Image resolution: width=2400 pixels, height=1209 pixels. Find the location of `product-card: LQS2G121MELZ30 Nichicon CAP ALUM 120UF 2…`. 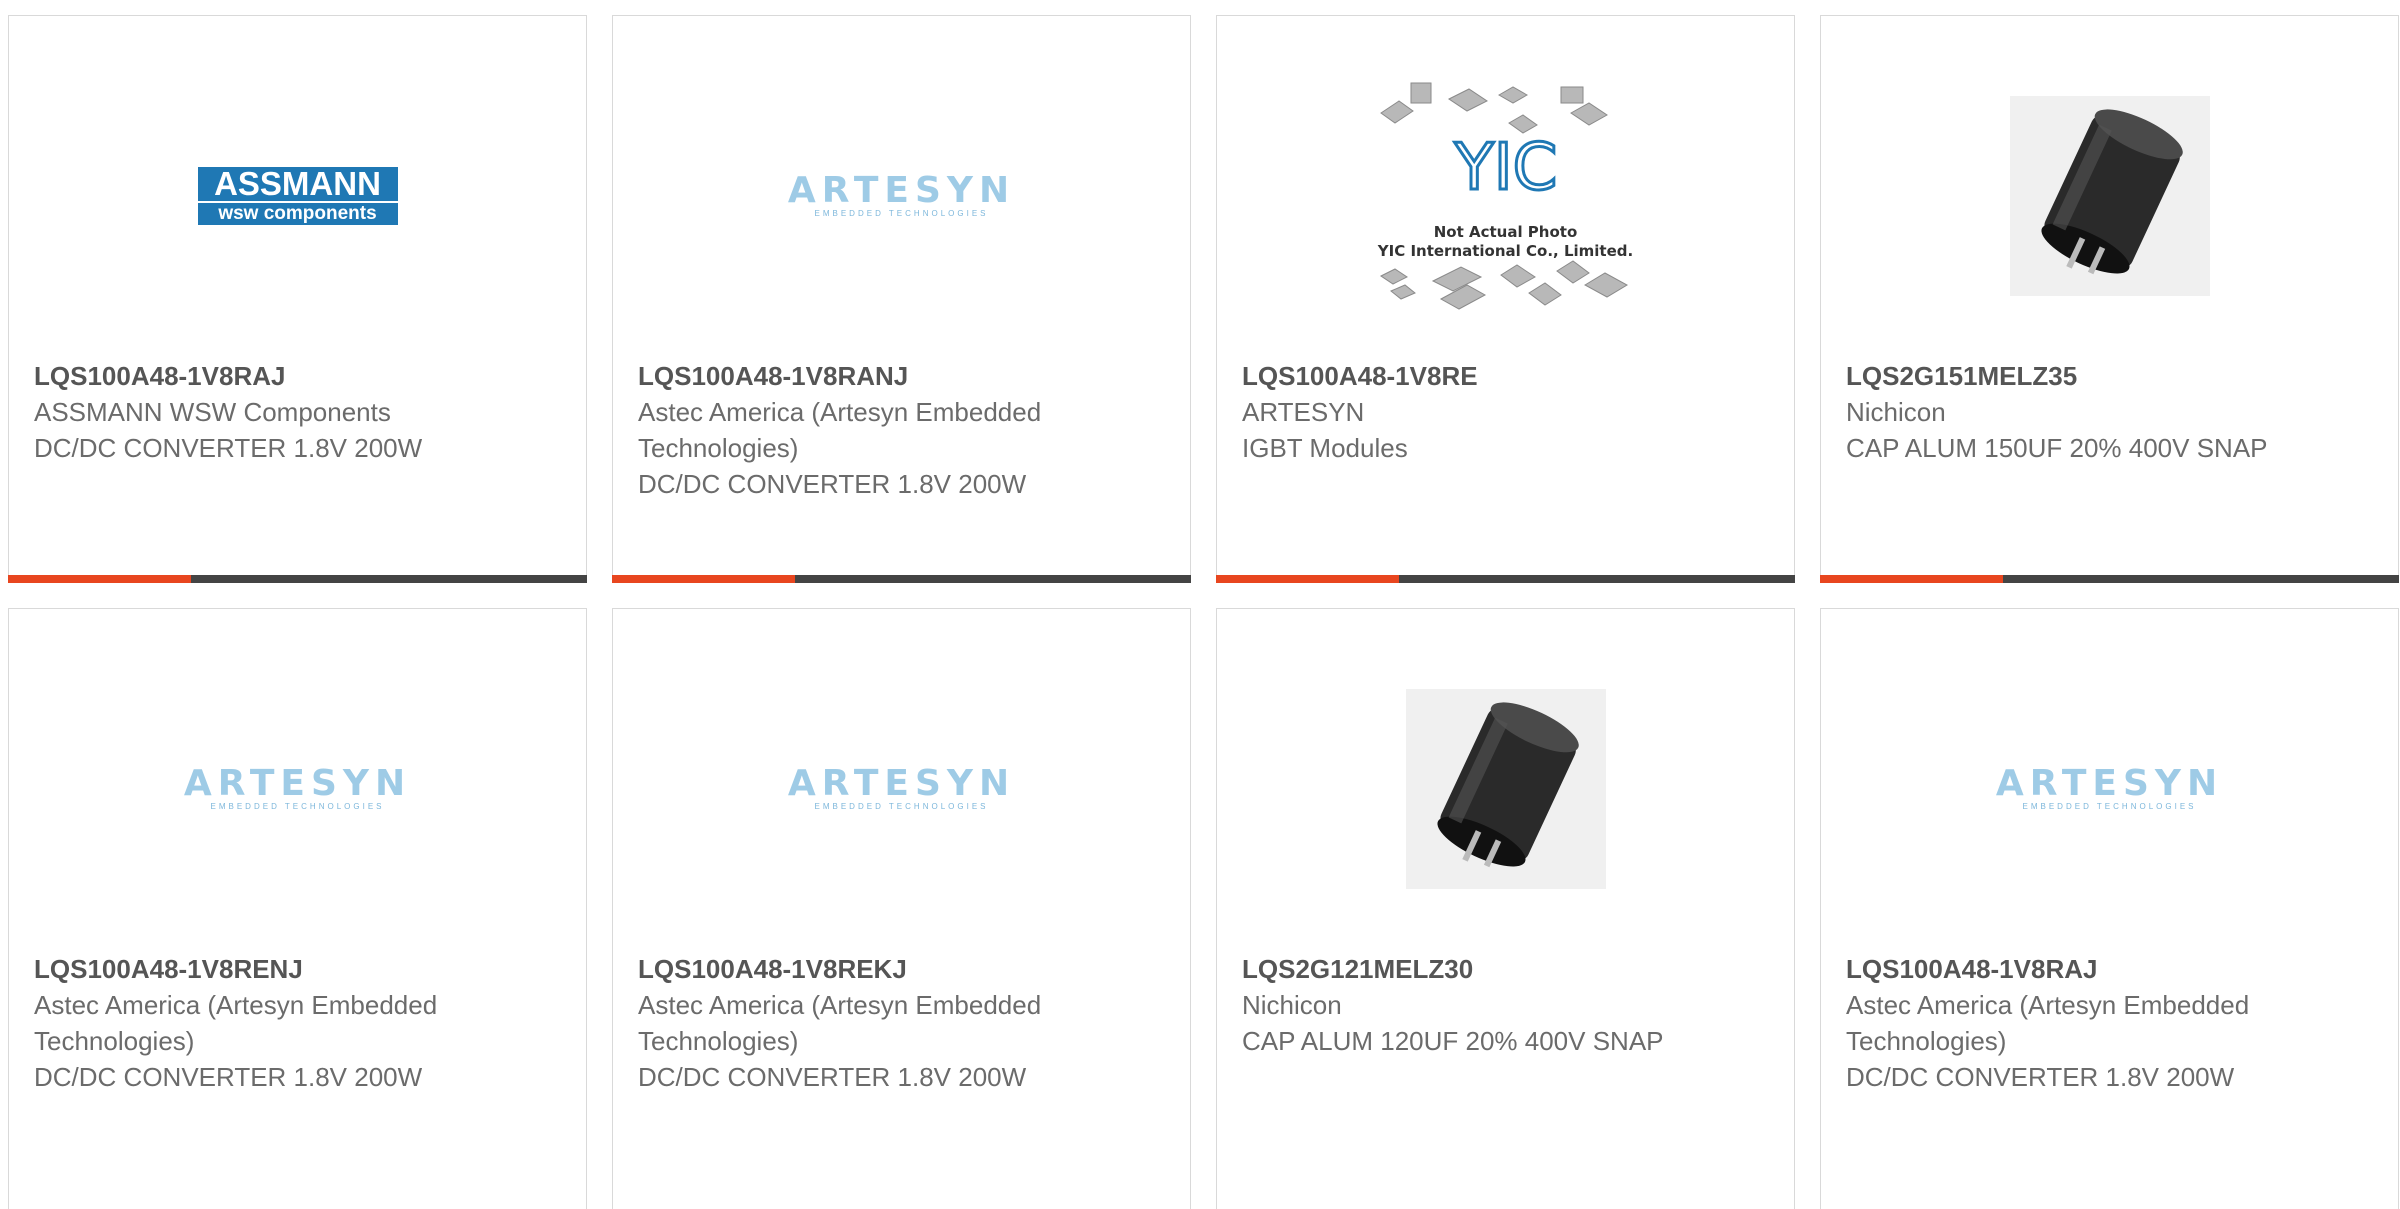

product-card: LQS2G121MELZ30 Nichicon CAP ALUM 120UF 2… is located at coordinates (1505, 908).